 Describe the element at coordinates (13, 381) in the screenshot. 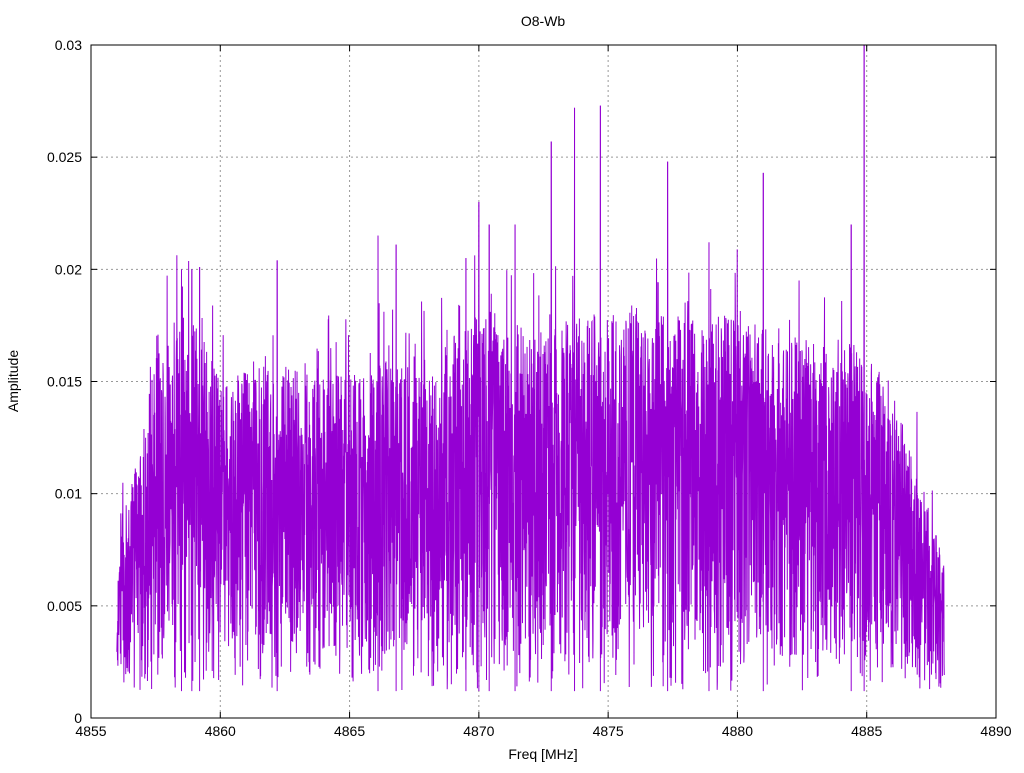

I see `y-axis-label: Amplitude` at that location.